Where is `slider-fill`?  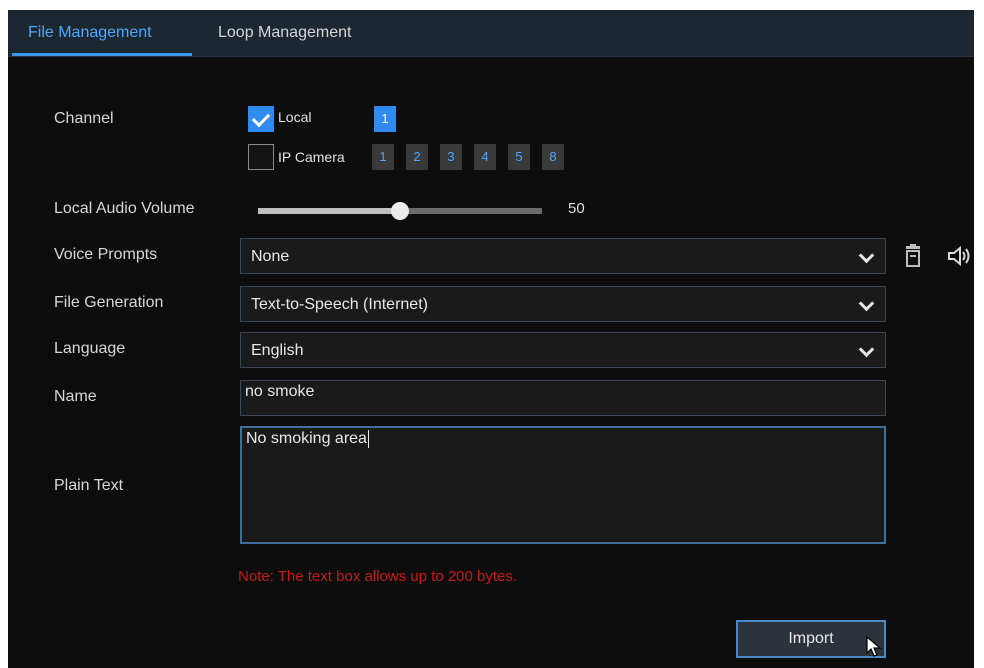
slider-fill is located at coordinates (329, 211).